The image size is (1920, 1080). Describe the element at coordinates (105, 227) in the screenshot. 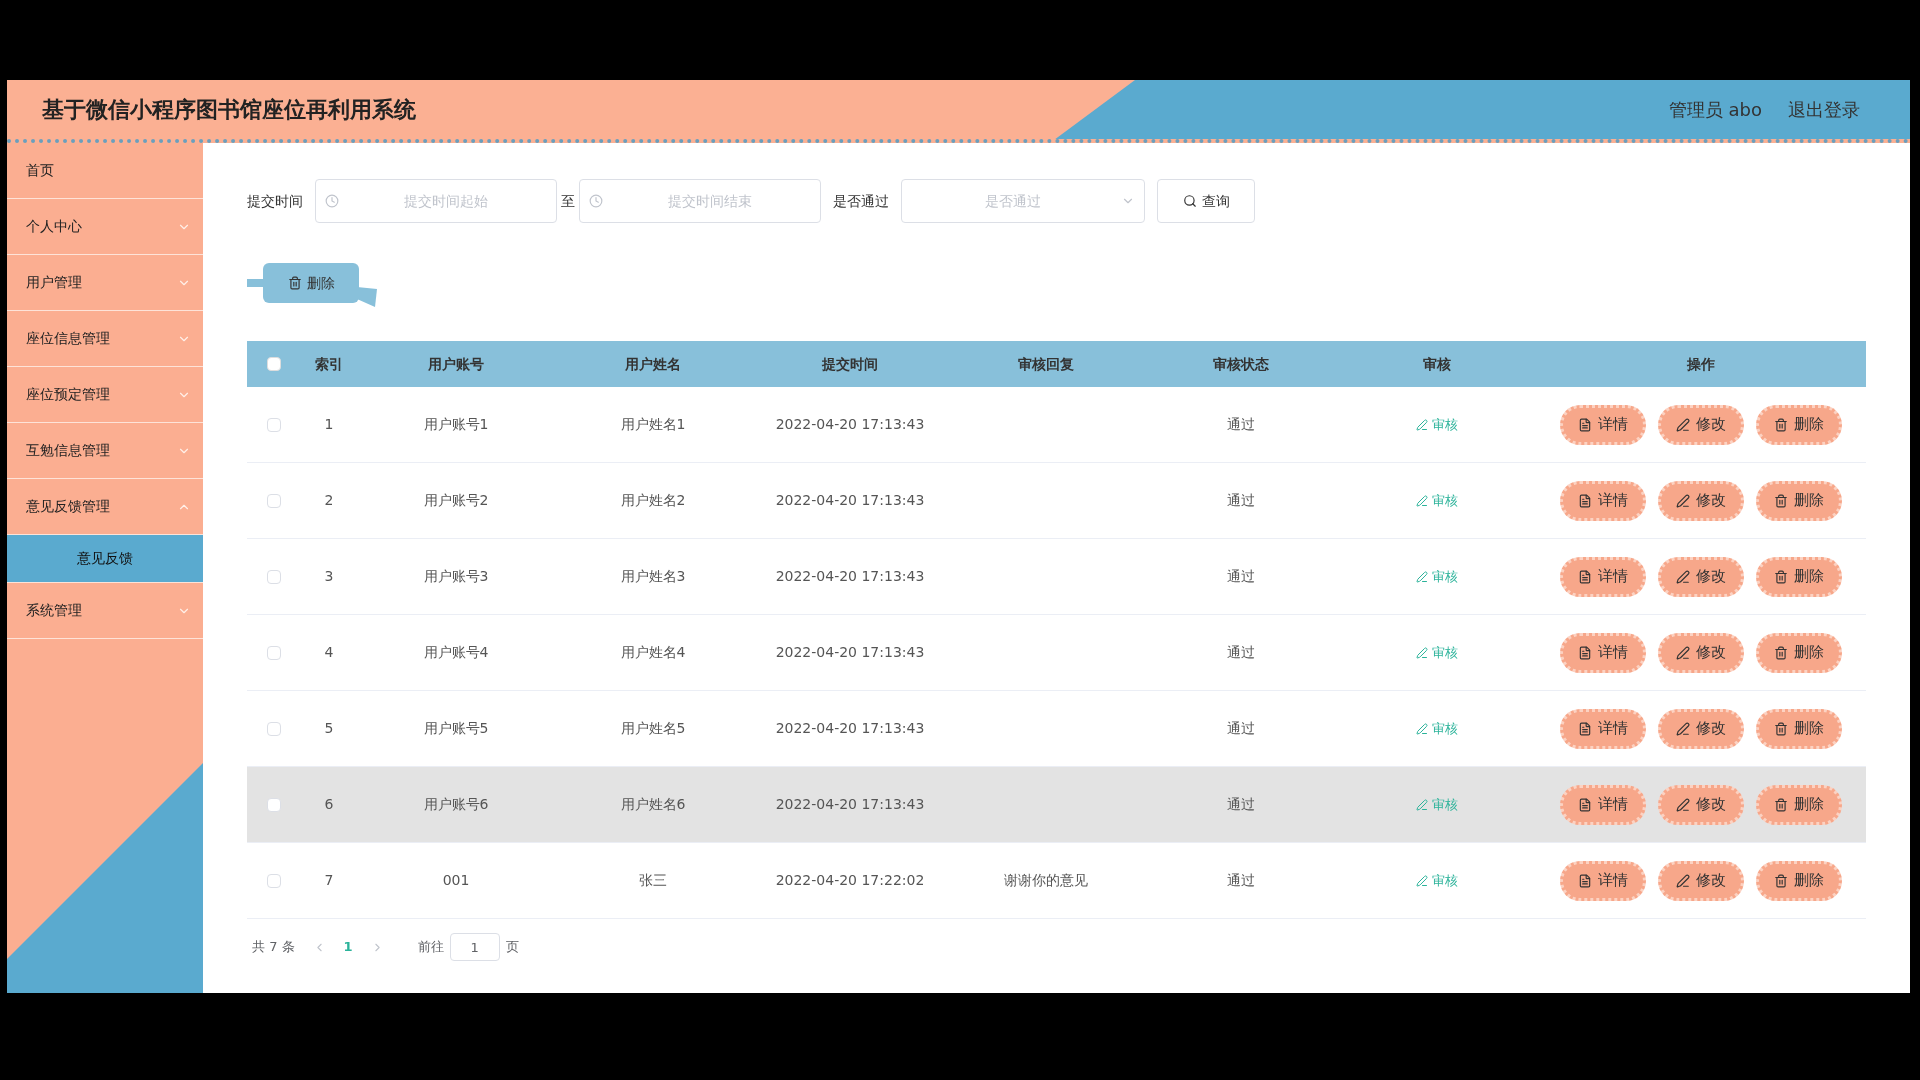

I see `sidebar-menu-item: 个人中心` at that location.